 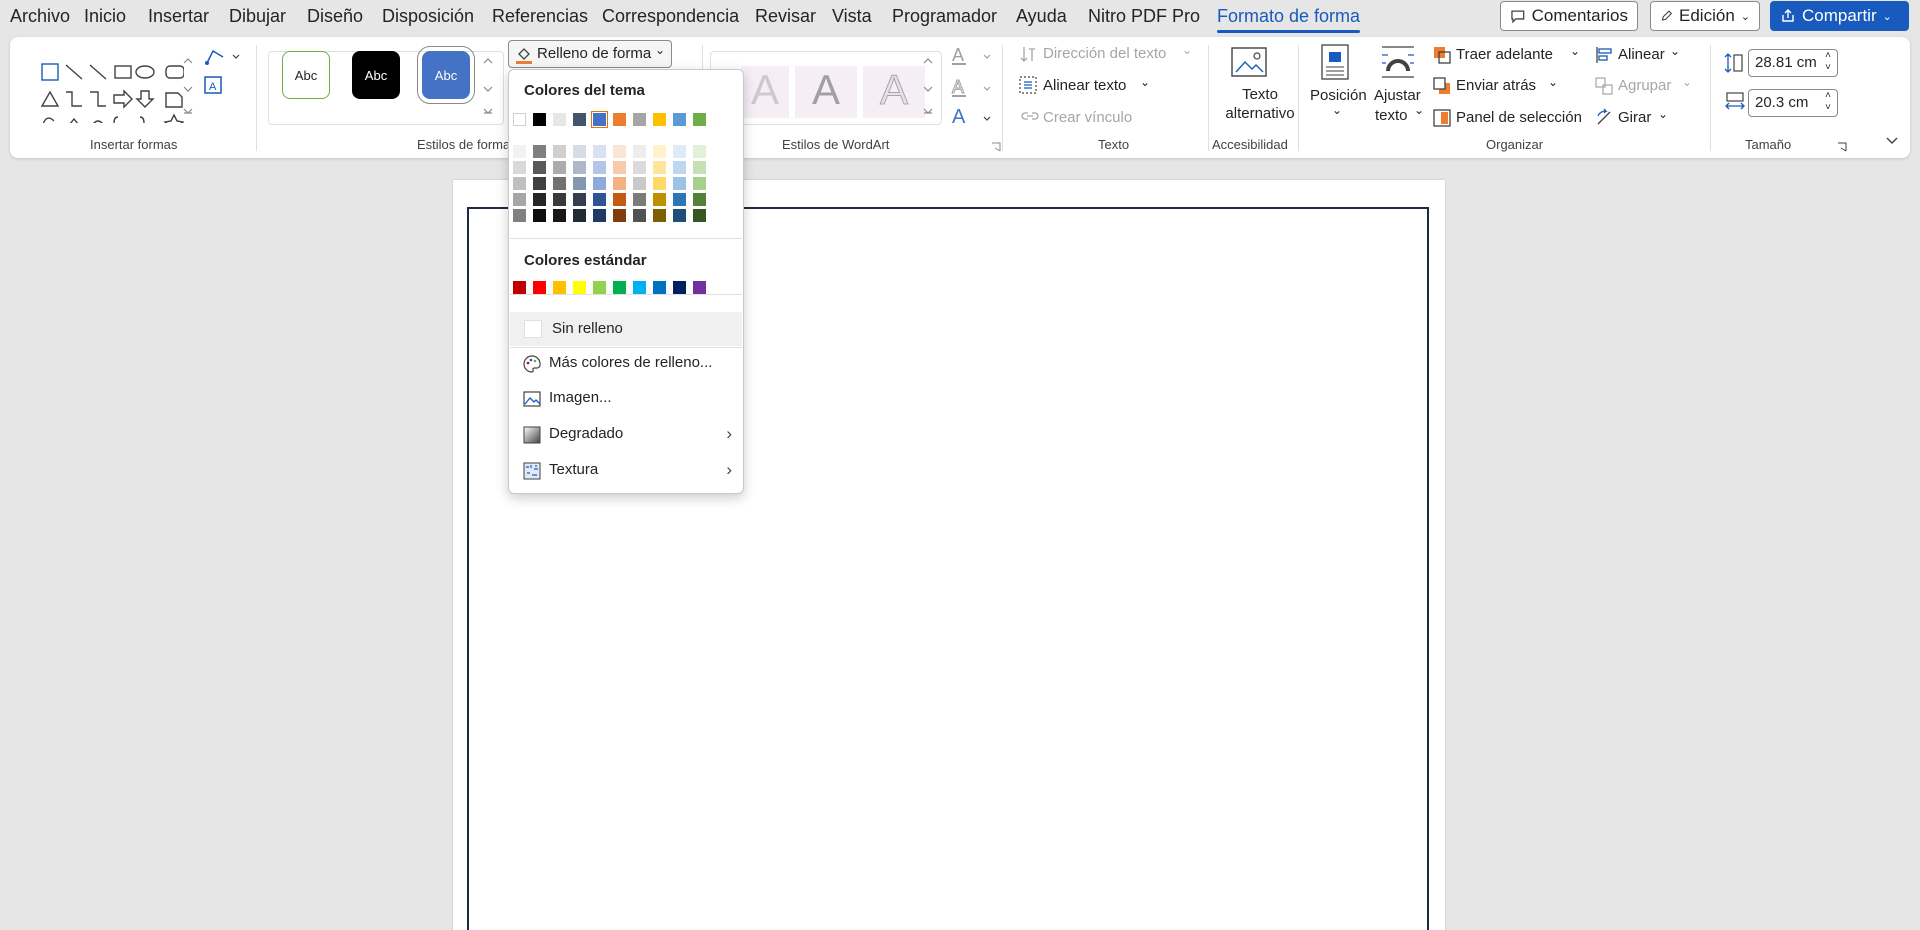 What do you see at coordinates (1519, 117) in the screenshot?
I see `selection-pane-button: Panel de selección` at bounding box center [1519, 117].